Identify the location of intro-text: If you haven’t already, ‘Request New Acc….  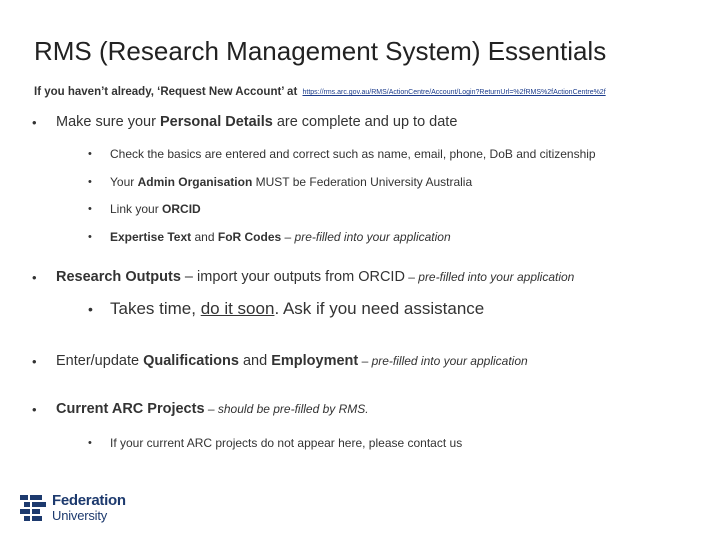
(166, 92).